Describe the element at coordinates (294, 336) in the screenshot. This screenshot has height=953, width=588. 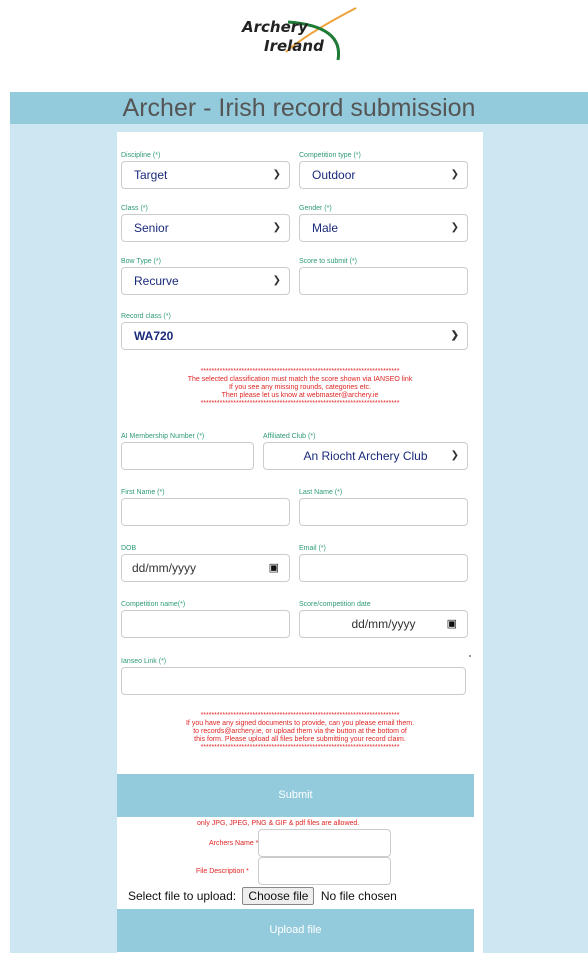
I see `record-class-select: WA720 ❯` at that location.